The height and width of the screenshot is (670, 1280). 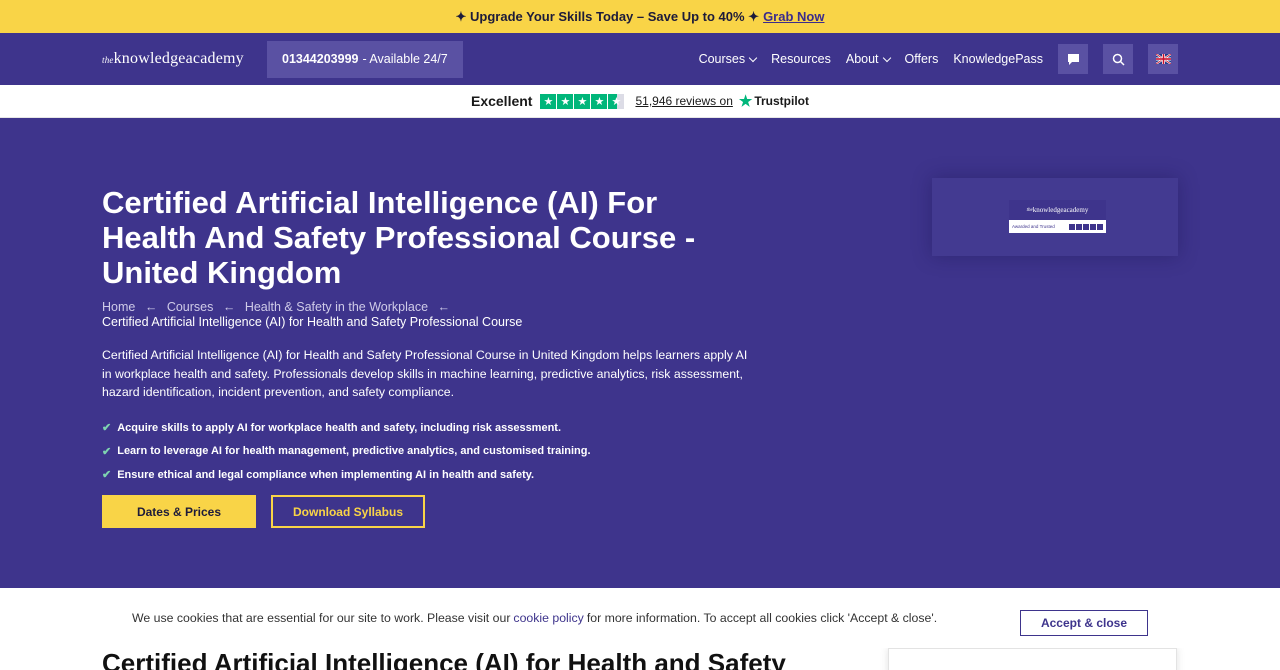 What do you see at coordinates (108, 60) in the screenshot?
I see `logo-prefix: the` at bounding box center [108, 60].